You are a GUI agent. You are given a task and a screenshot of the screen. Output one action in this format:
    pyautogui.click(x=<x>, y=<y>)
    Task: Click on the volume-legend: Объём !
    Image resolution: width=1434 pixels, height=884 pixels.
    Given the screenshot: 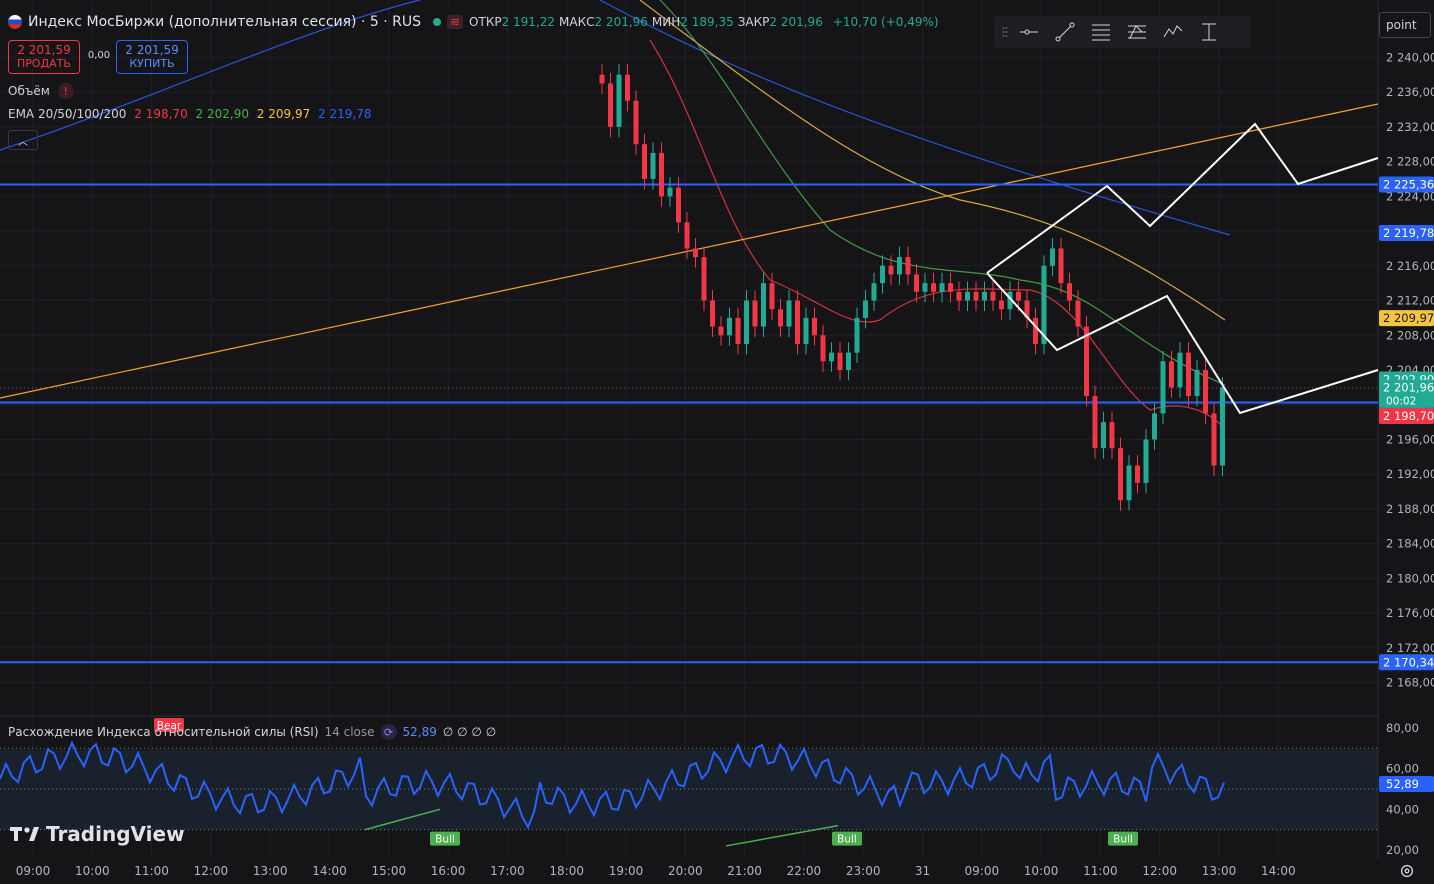 What is the action you would take?
    pyautogui.click(x=41, y=91)
    